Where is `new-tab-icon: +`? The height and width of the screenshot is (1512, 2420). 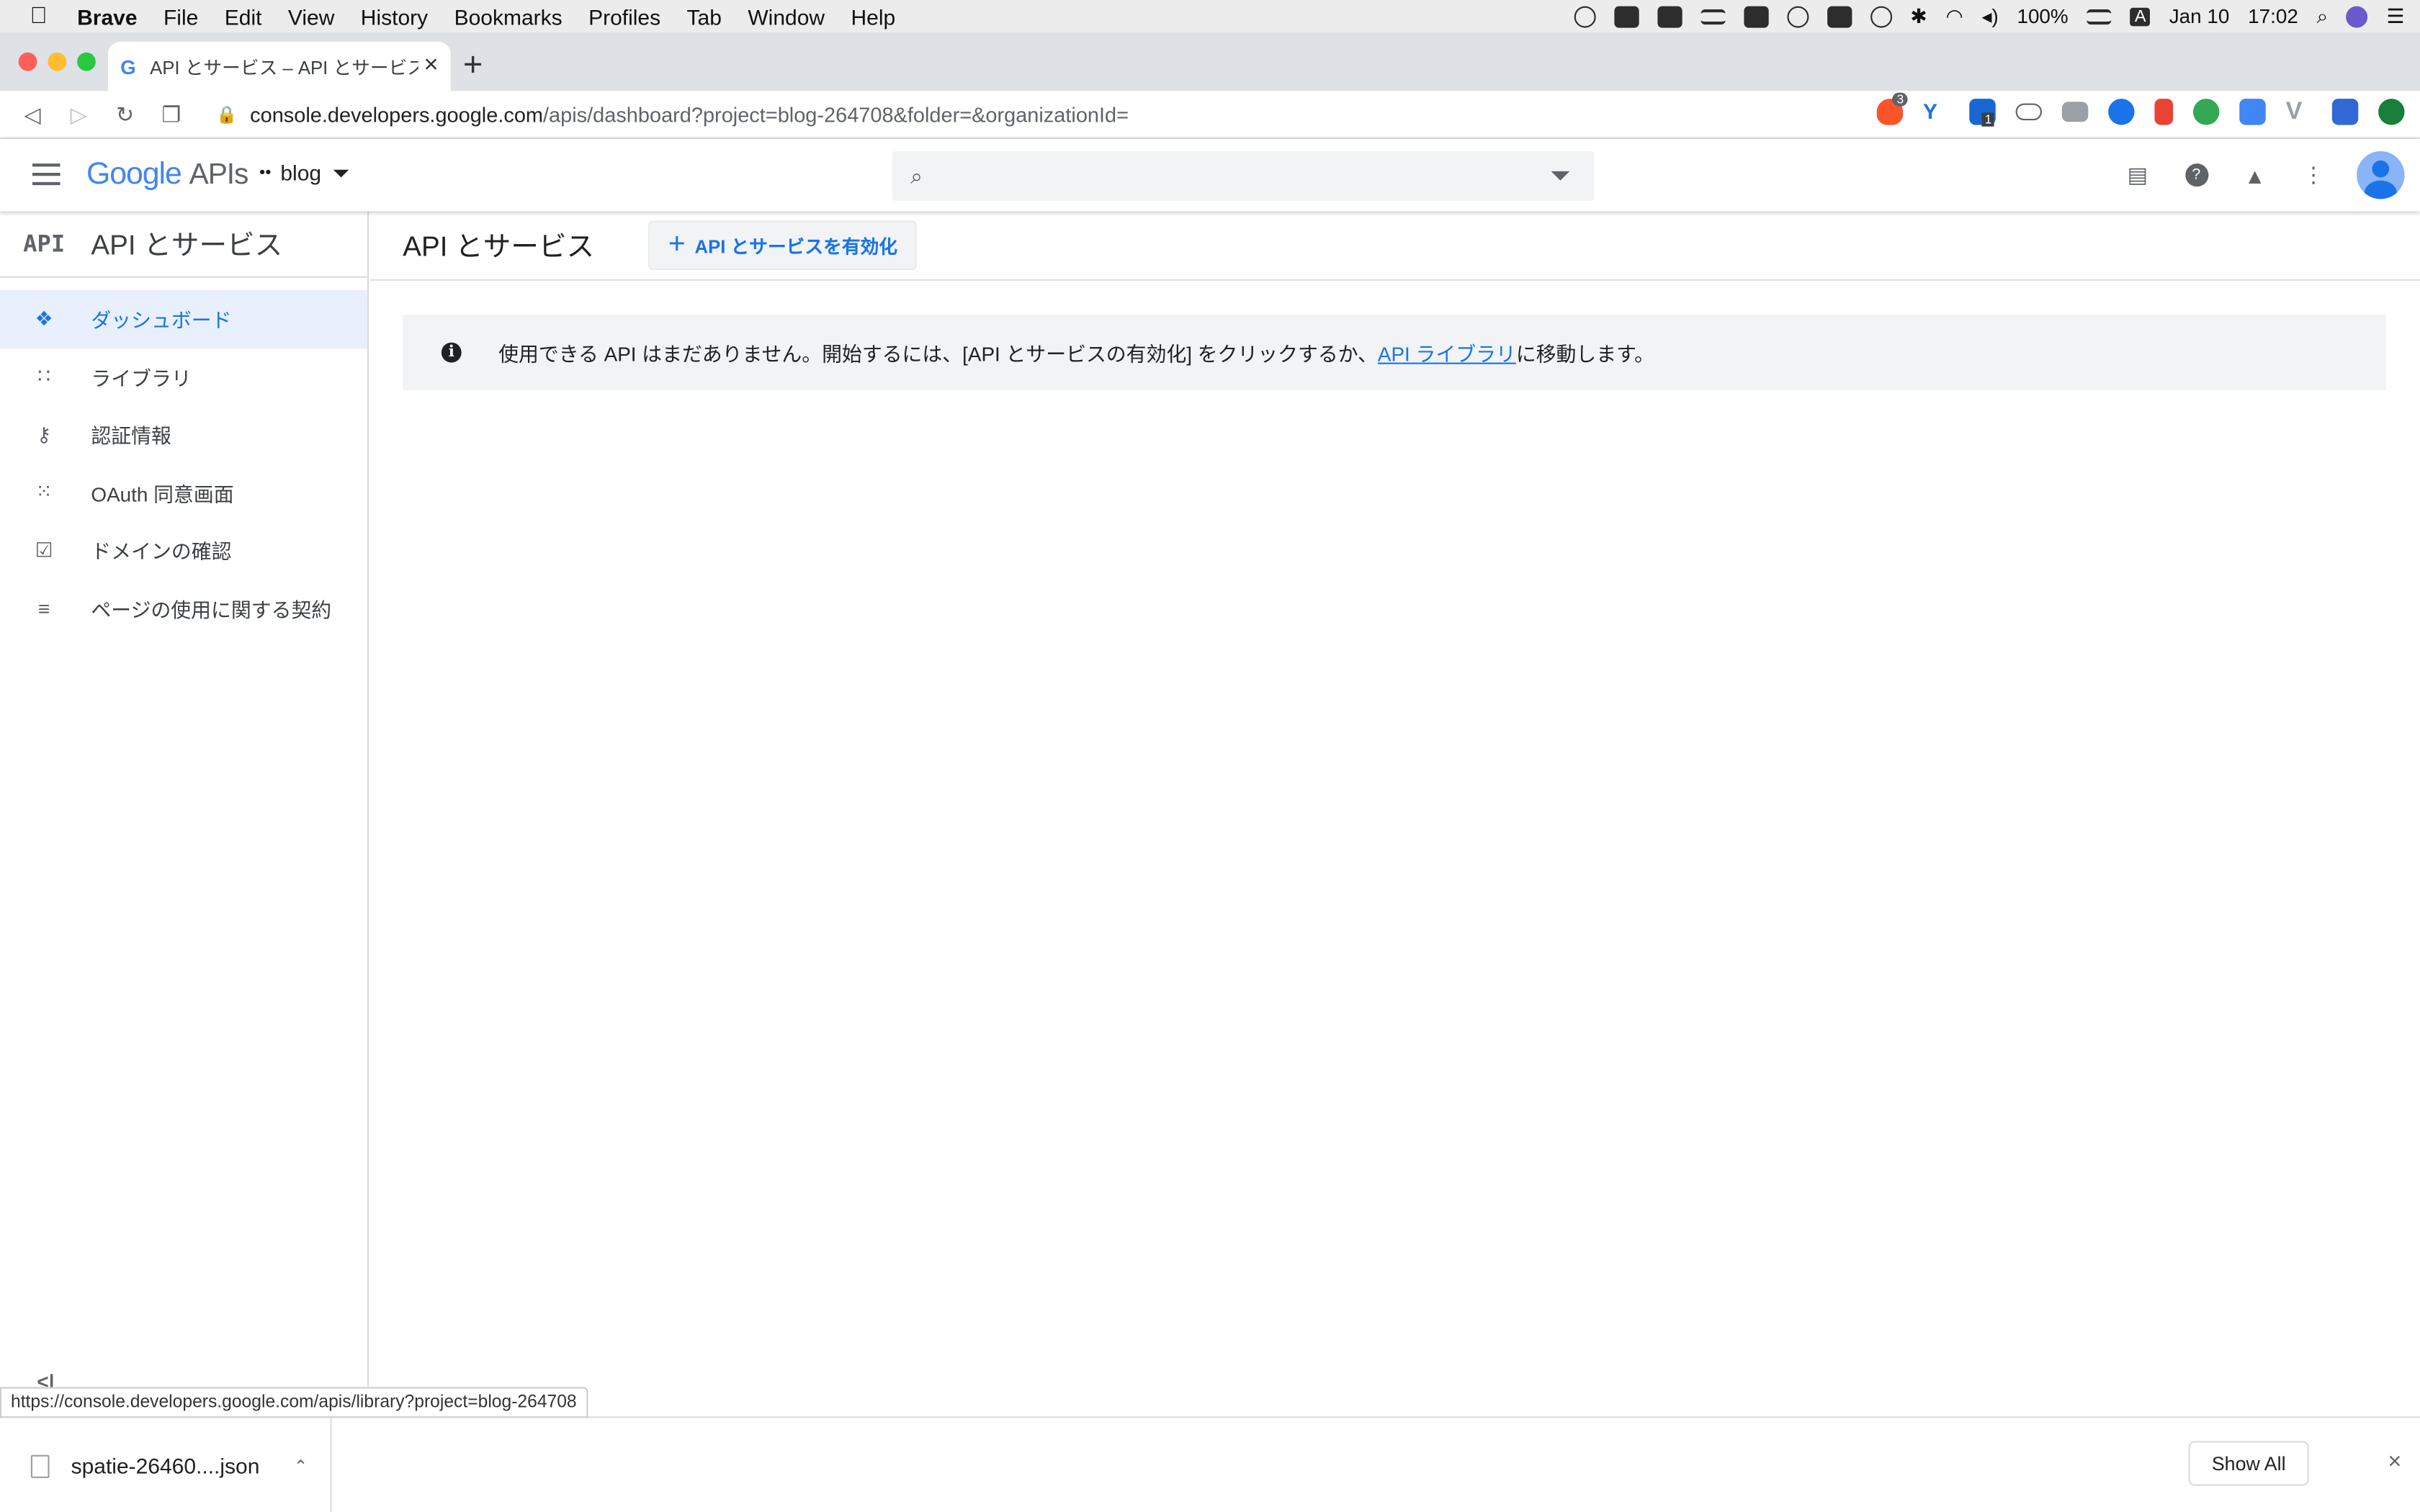
new-tab-icon: + is located at coordinates (473, 65).